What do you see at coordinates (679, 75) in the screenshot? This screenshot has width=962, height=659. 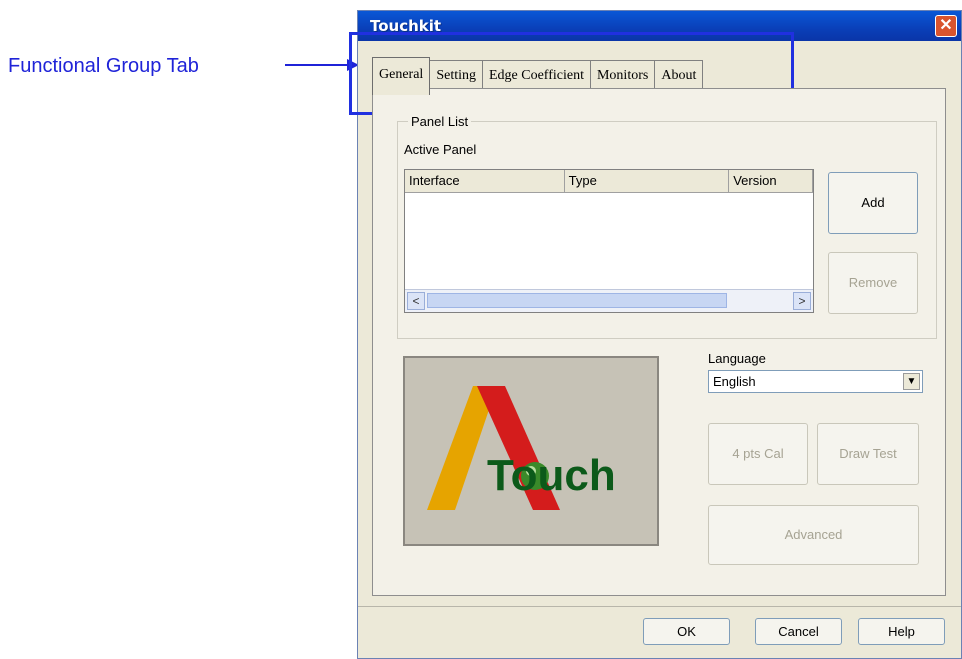 I see `tab-about: About` at bounding box center [679, 75].